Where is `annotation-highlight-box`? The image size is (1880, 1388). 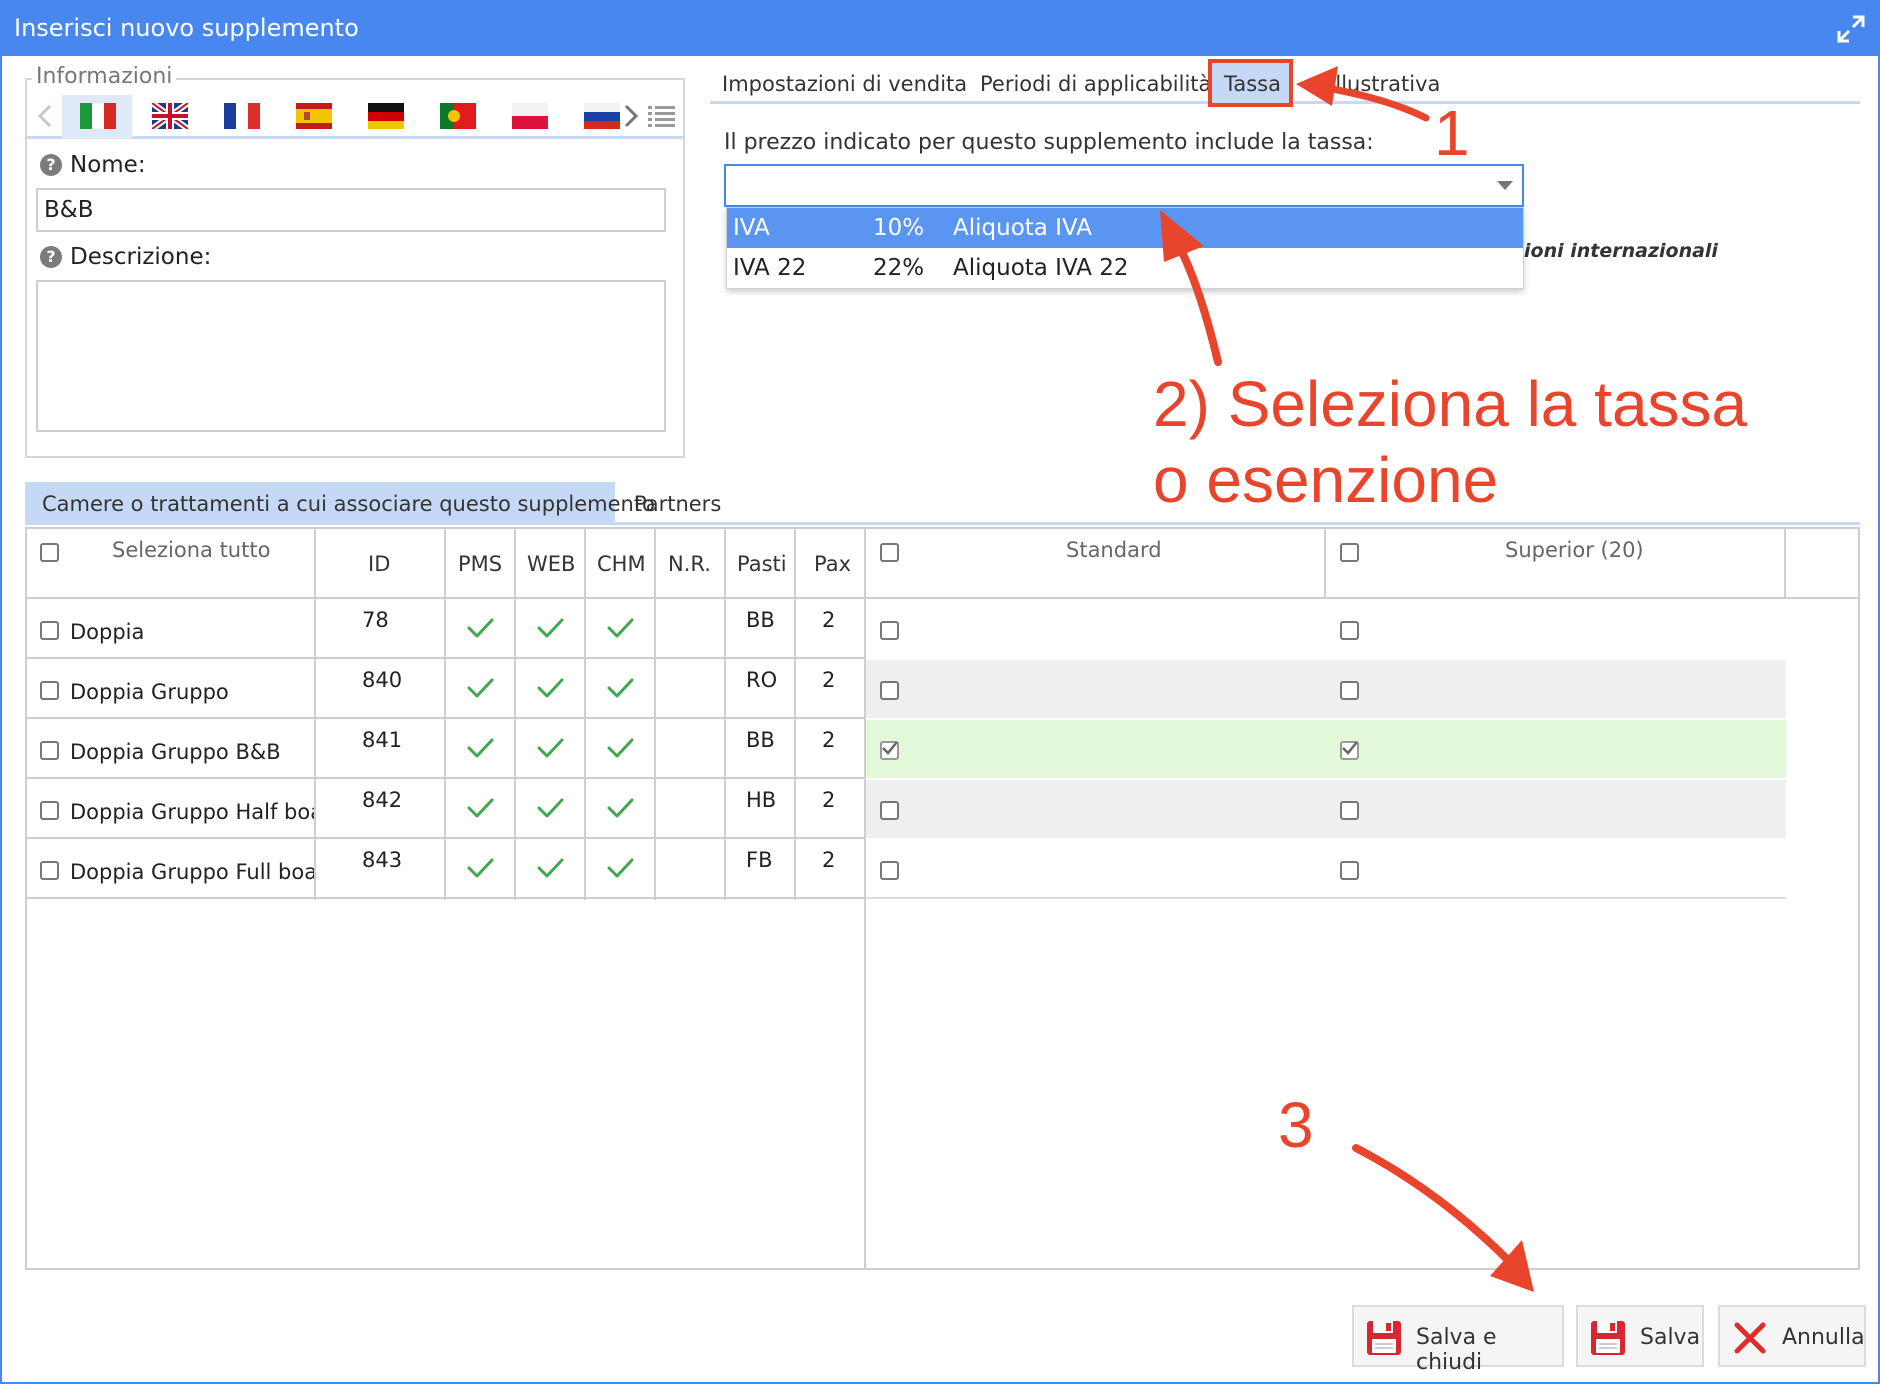
annotation-highlight-box is located at coordinates (1250, 83).